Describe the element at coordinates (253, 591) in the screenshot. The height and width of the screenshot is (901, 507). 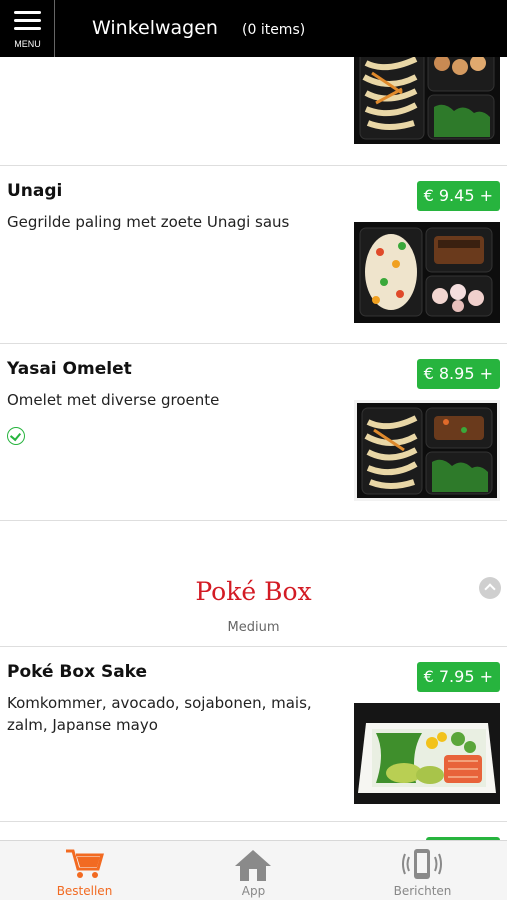
I see `section-title: Poké Box` at that location.